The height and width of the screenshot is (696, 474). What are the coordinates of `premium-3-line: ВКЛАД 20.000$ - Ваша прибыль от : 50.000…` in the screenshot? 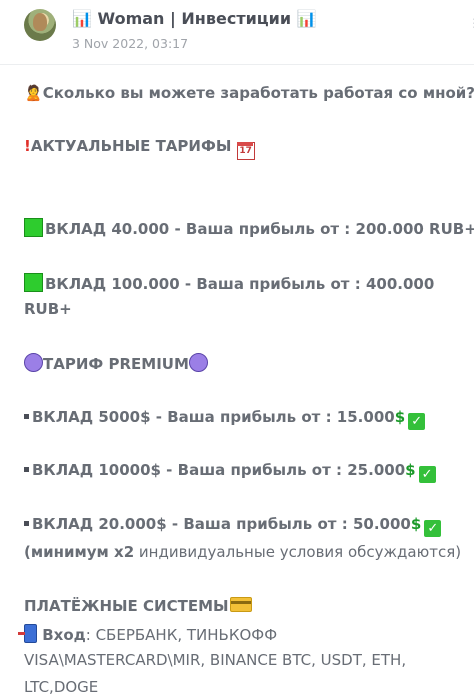 It's located at (233, 526).